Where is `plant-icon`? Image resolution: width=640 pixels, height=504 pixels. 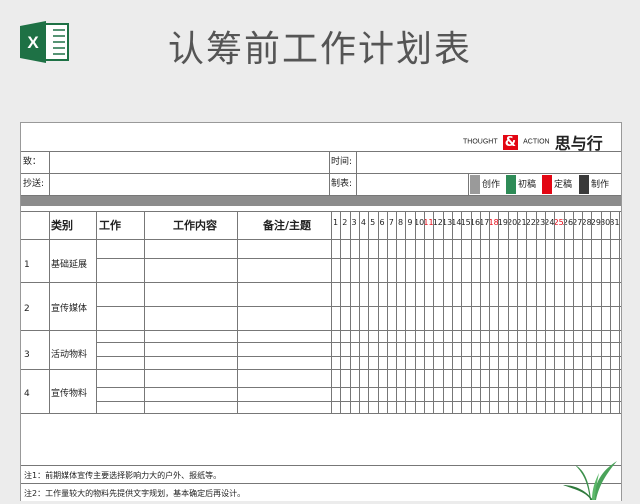
plant-icon is located at coordinates (590, 477).